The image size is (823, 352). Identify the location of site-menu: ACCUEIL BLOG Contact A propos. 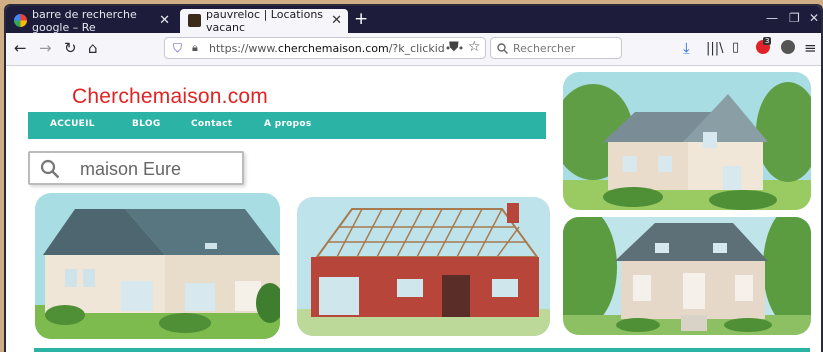
(287, 125).